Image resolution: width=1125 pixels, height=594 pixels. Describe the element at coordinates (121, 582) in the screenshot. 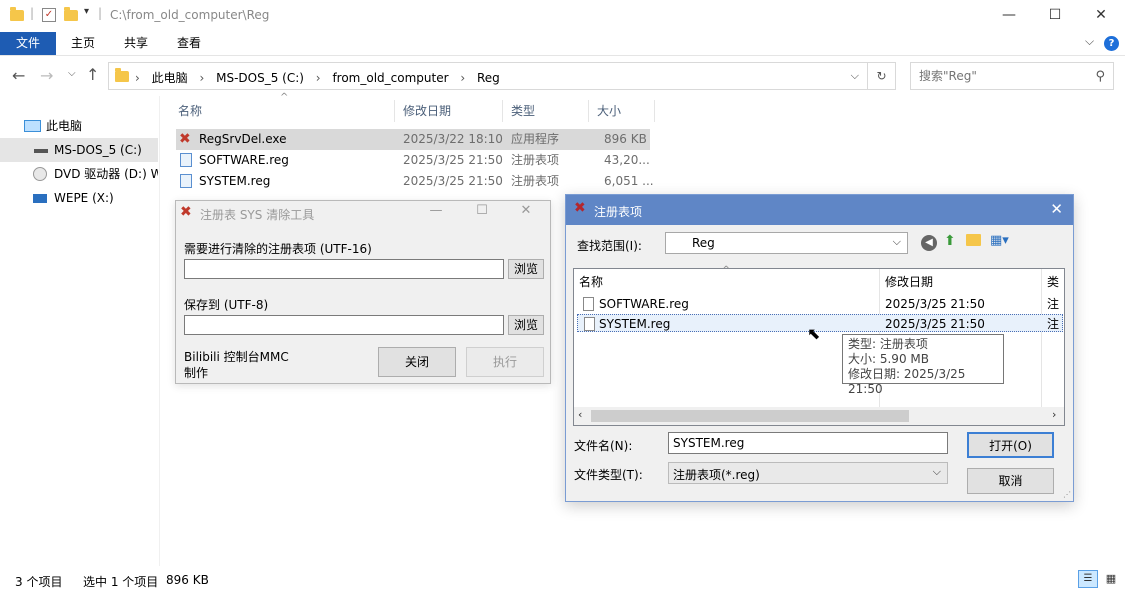

I see `selected-count: 选中 1 个项目` at that location.